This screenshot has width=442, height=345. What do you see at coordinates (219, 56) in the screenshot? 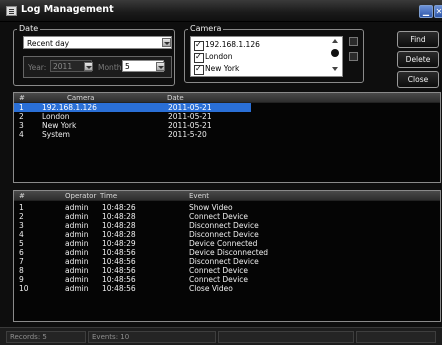
I see `camera-item-label: London` at bounding box center [219, 56].